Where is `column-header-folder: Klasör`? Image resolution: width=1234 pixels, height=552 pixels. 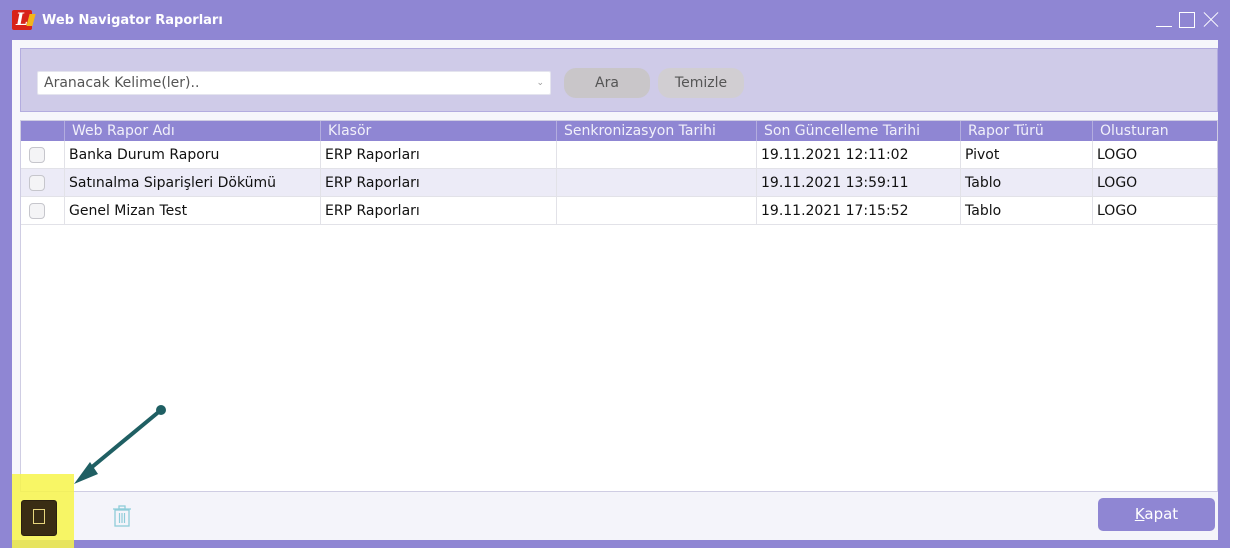
column-header-folder: Klasör is located at coordinates (439, 131).